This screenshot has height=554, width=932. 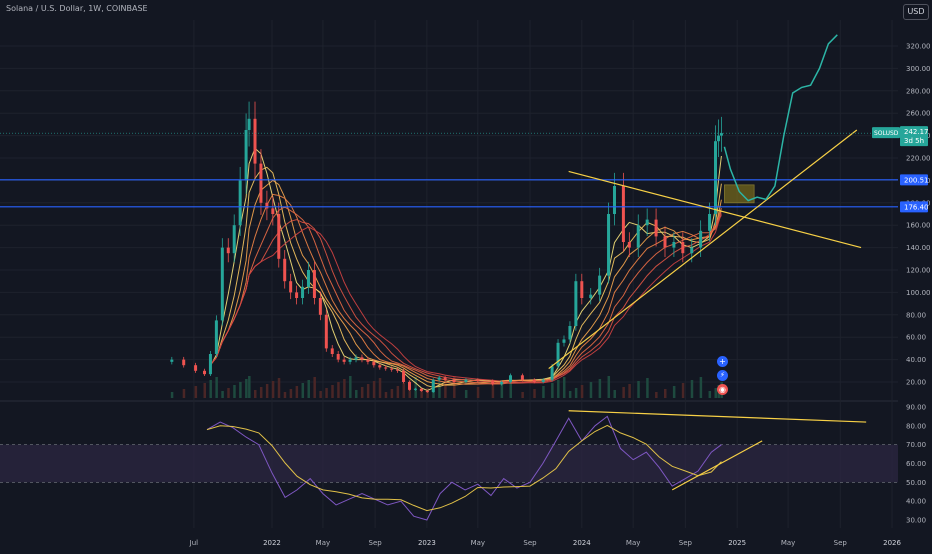 I want to click on level-lower-tag: 176.40, so click(x=916, y=207).